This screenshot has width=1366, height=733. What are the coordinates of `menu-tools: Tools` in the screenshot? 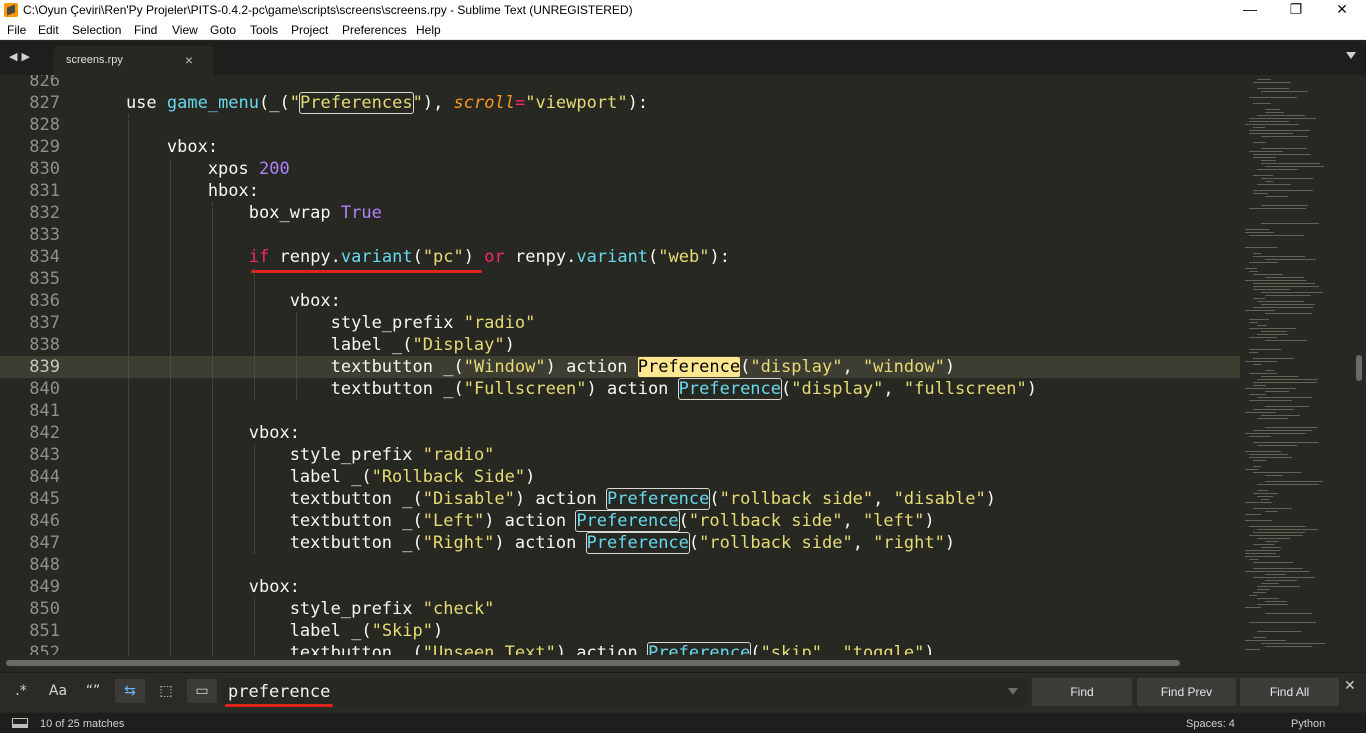 It's located at (264, 30).